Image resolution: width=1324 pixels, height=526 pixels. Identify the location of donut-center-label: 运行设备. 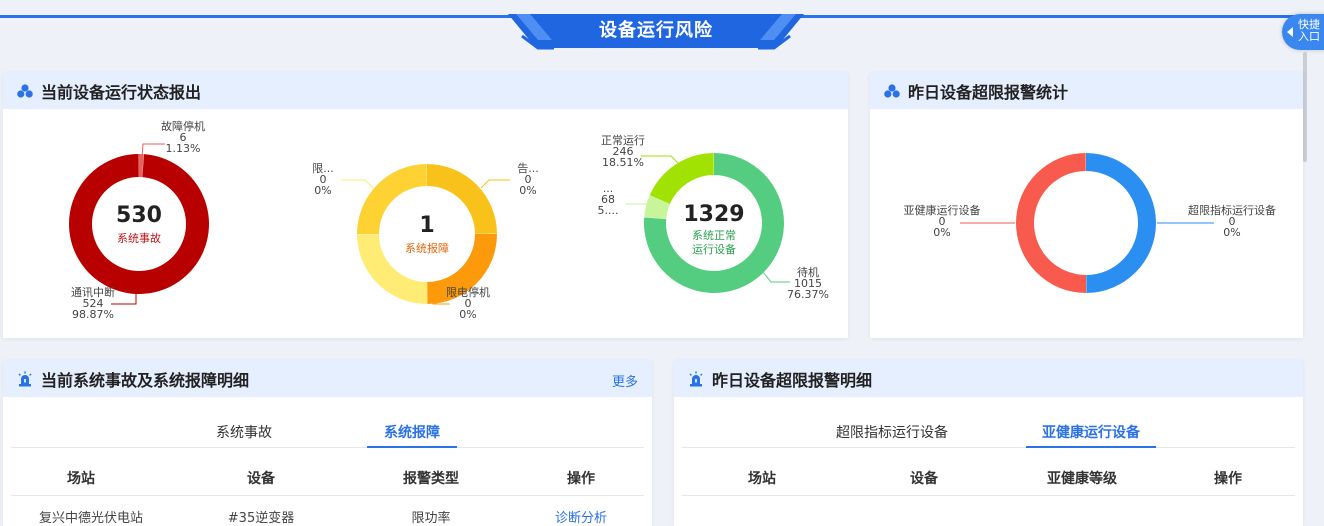
(714, 249).